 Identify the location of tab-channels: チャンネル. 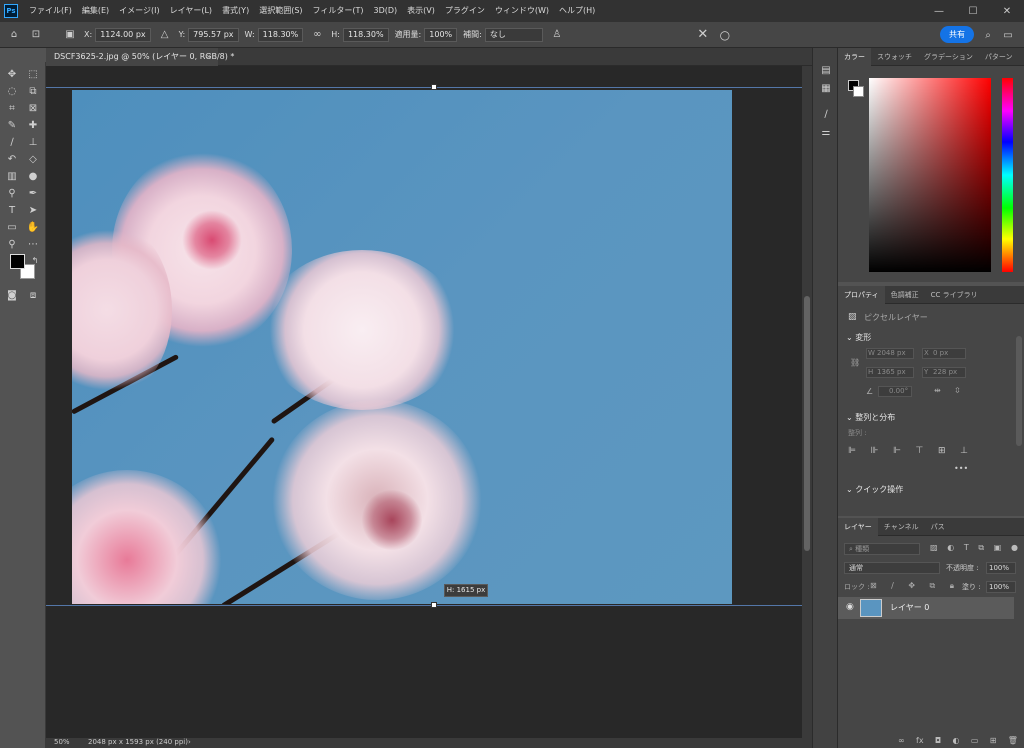
(901, 527).